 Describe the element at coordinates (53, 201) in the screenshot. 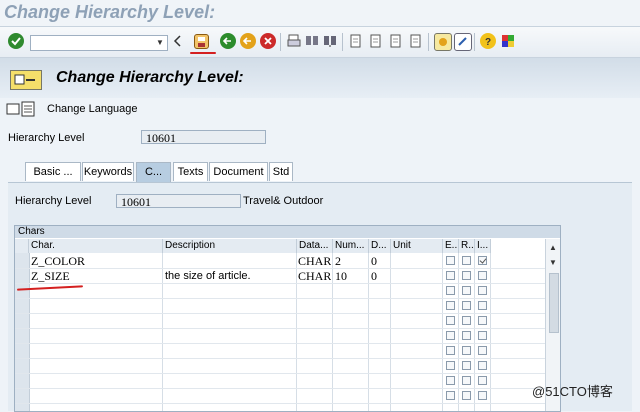

I see `tab-hierarchy-level-label: Hierarchy Level` at that location.